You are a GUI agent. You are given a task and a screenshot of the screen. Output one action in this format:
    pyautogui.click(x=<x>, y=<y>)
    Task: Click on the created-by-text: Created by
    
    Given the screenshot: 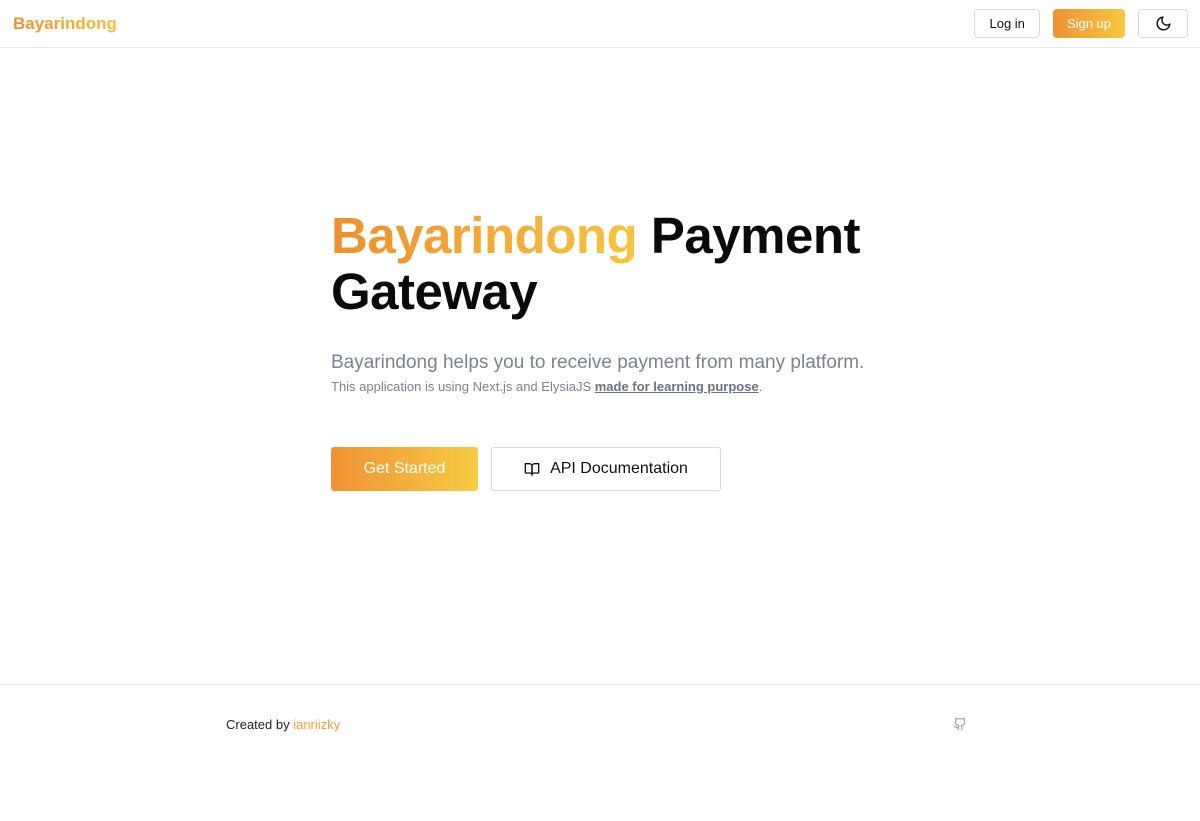 What is the action you would take?
    pyautogui.click(x=260, y=724)
    